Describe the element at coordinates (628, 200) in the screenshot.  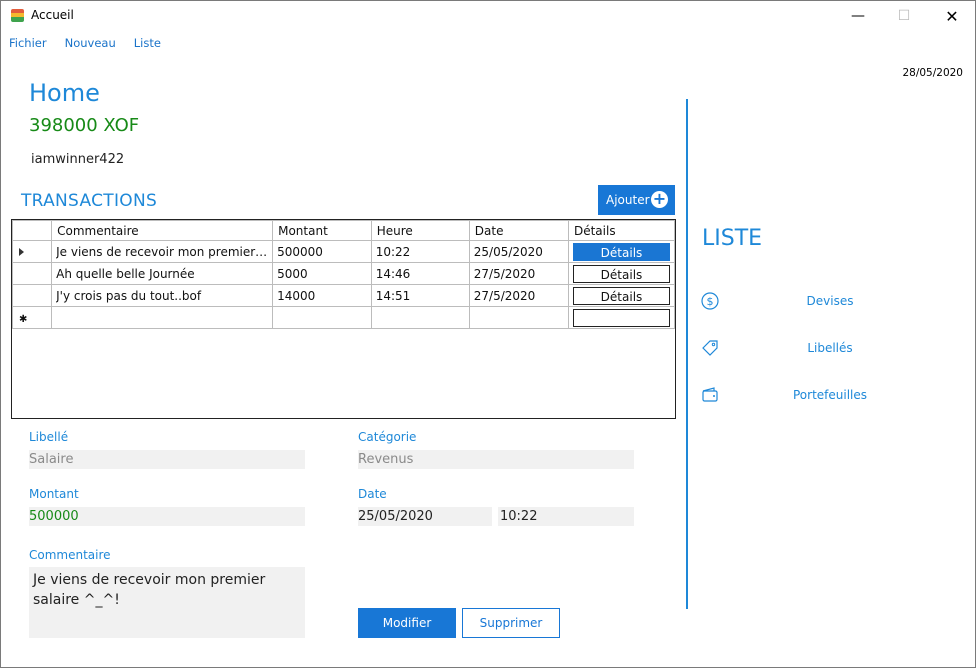
I see `add-button-label: Ajouter` at that location.